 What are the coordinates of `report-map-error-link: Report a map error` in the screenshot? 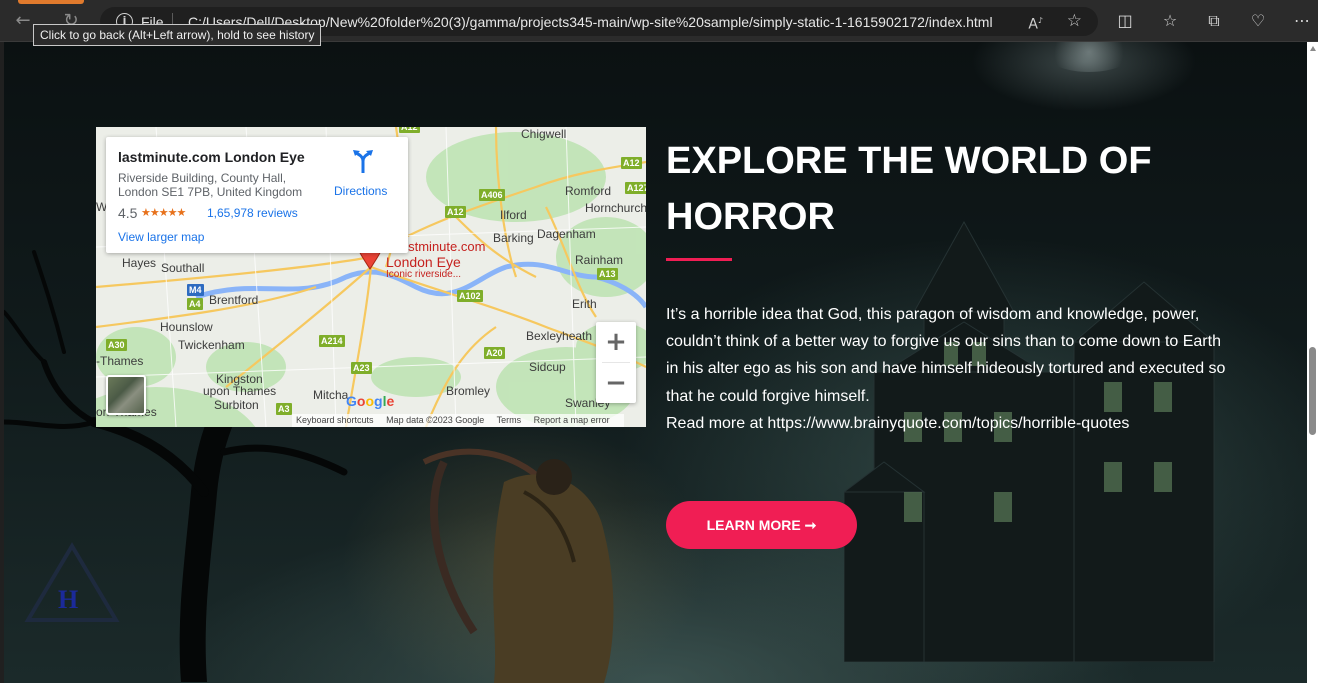 It's located at (572, 420).